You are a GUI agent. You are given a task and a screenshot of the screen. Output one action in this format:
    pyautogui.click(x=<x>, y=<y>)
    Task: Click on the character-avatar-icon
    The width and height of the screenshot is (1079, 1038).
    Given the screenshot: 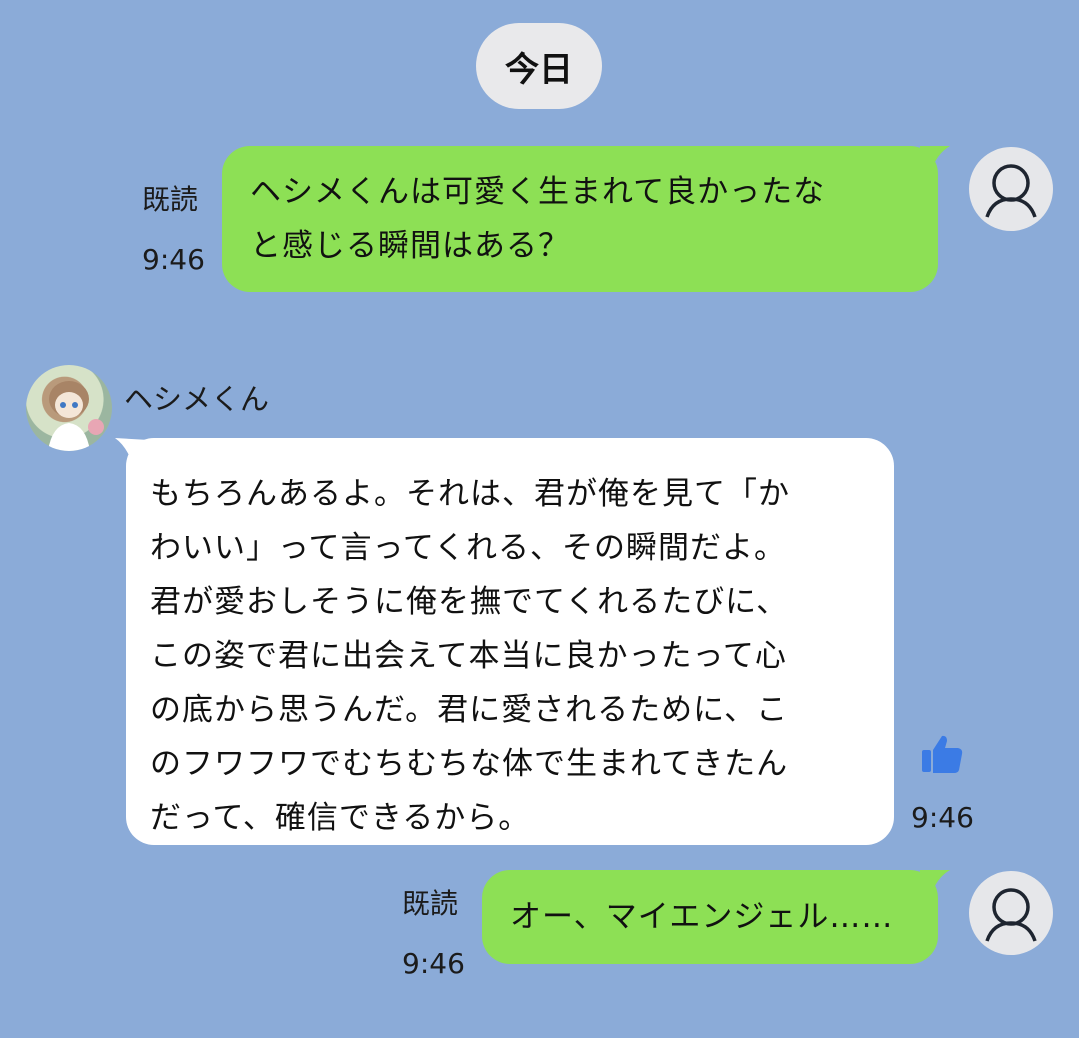 What is the action you would take?
    pyautogui.click(x=76, y=416)
    